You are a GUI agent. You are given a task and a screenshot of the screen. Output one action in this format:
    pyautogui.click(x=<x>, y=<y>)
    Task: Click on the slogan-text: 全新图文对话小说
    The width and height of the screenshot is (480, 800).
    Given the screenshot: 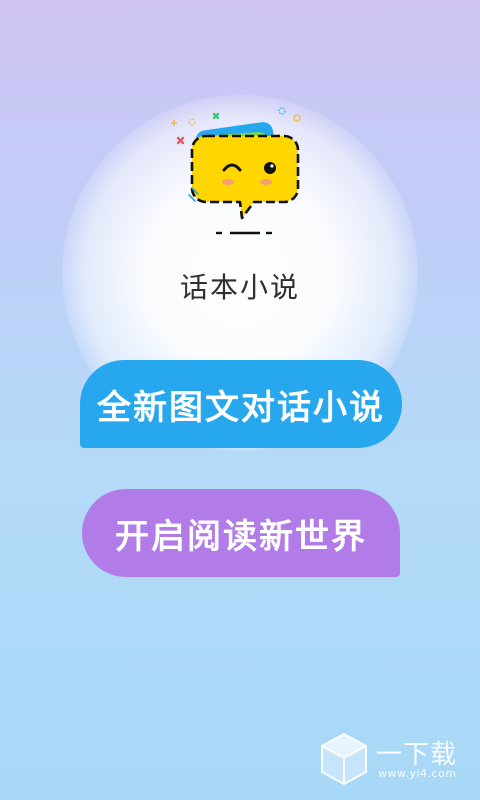 What is the action you would take?
    pyautogui.click(x=241, y=407)
    